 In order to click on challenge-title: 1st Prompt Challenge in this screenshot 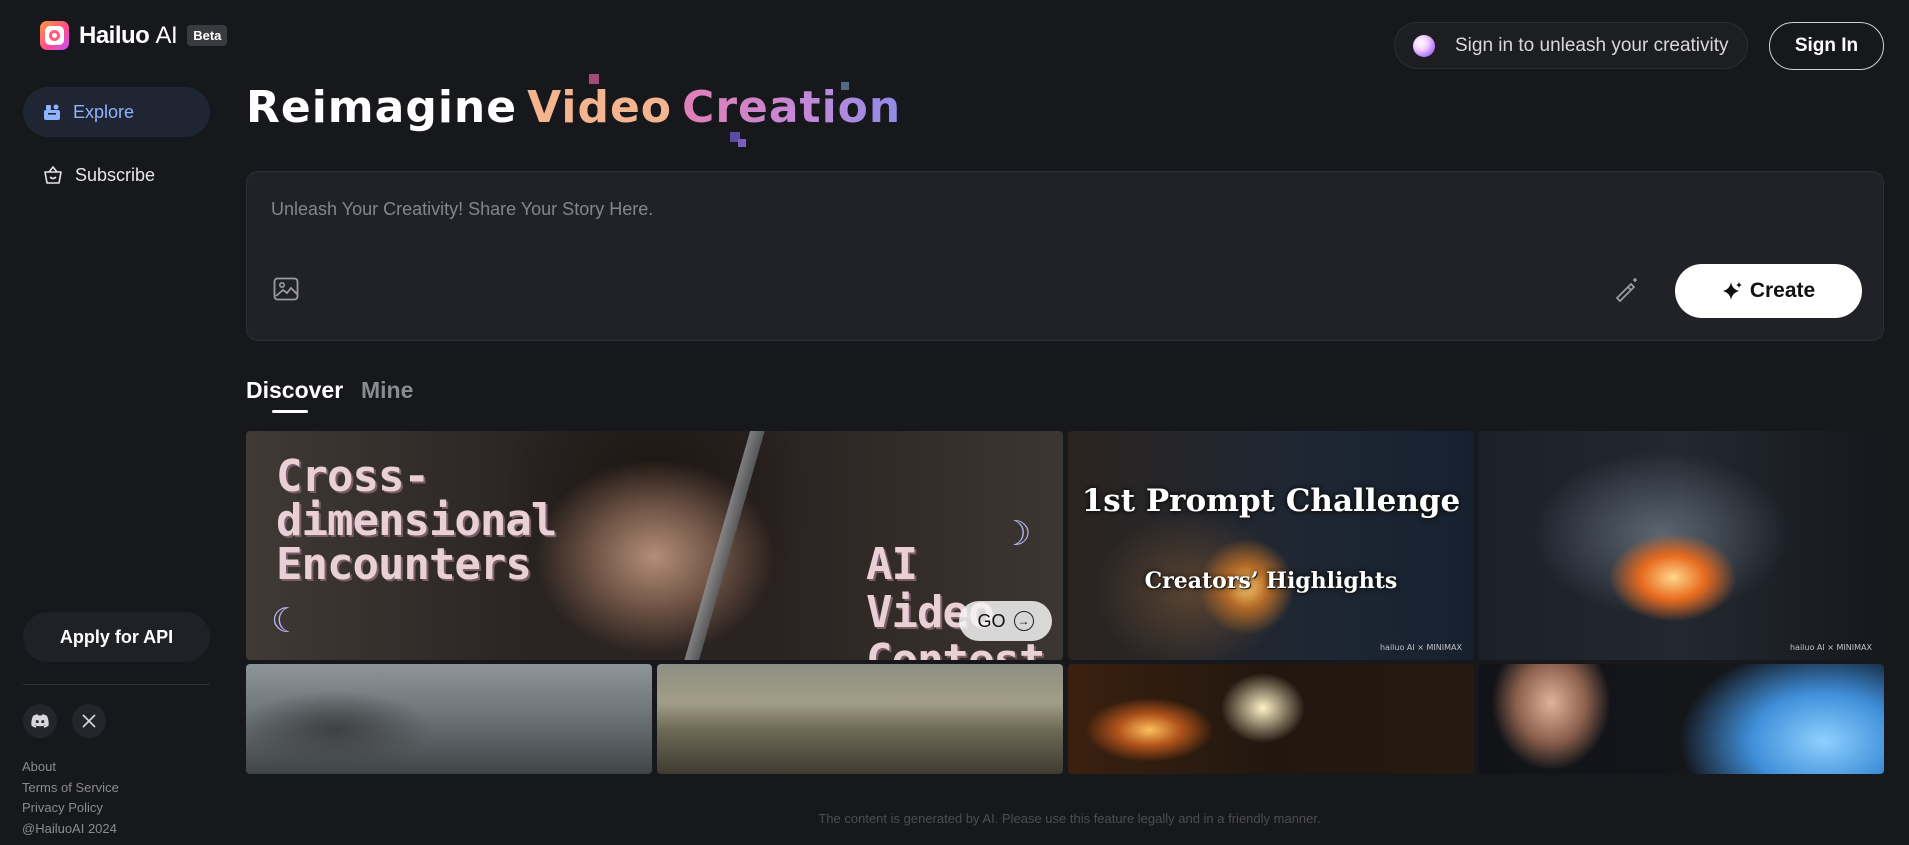, I will do `click(1271, 501)`.